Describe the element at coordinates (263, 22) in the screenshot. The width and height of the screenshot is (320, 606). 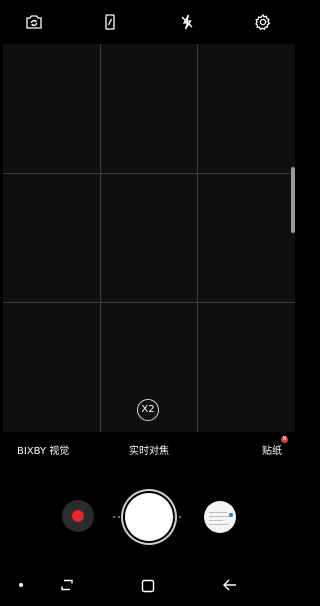
I see `settings-gear-icon` at that location.